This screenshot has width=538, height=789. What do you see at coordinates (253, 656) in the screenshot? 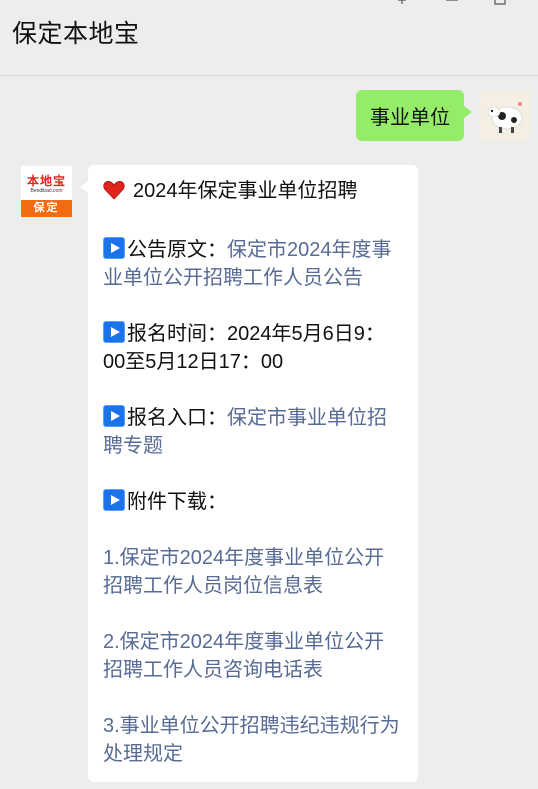
I see `attachment-link: 2.保定市2024年度事业单位公开招聘工作人员咨询电话表` at bounding box center [253, 656].